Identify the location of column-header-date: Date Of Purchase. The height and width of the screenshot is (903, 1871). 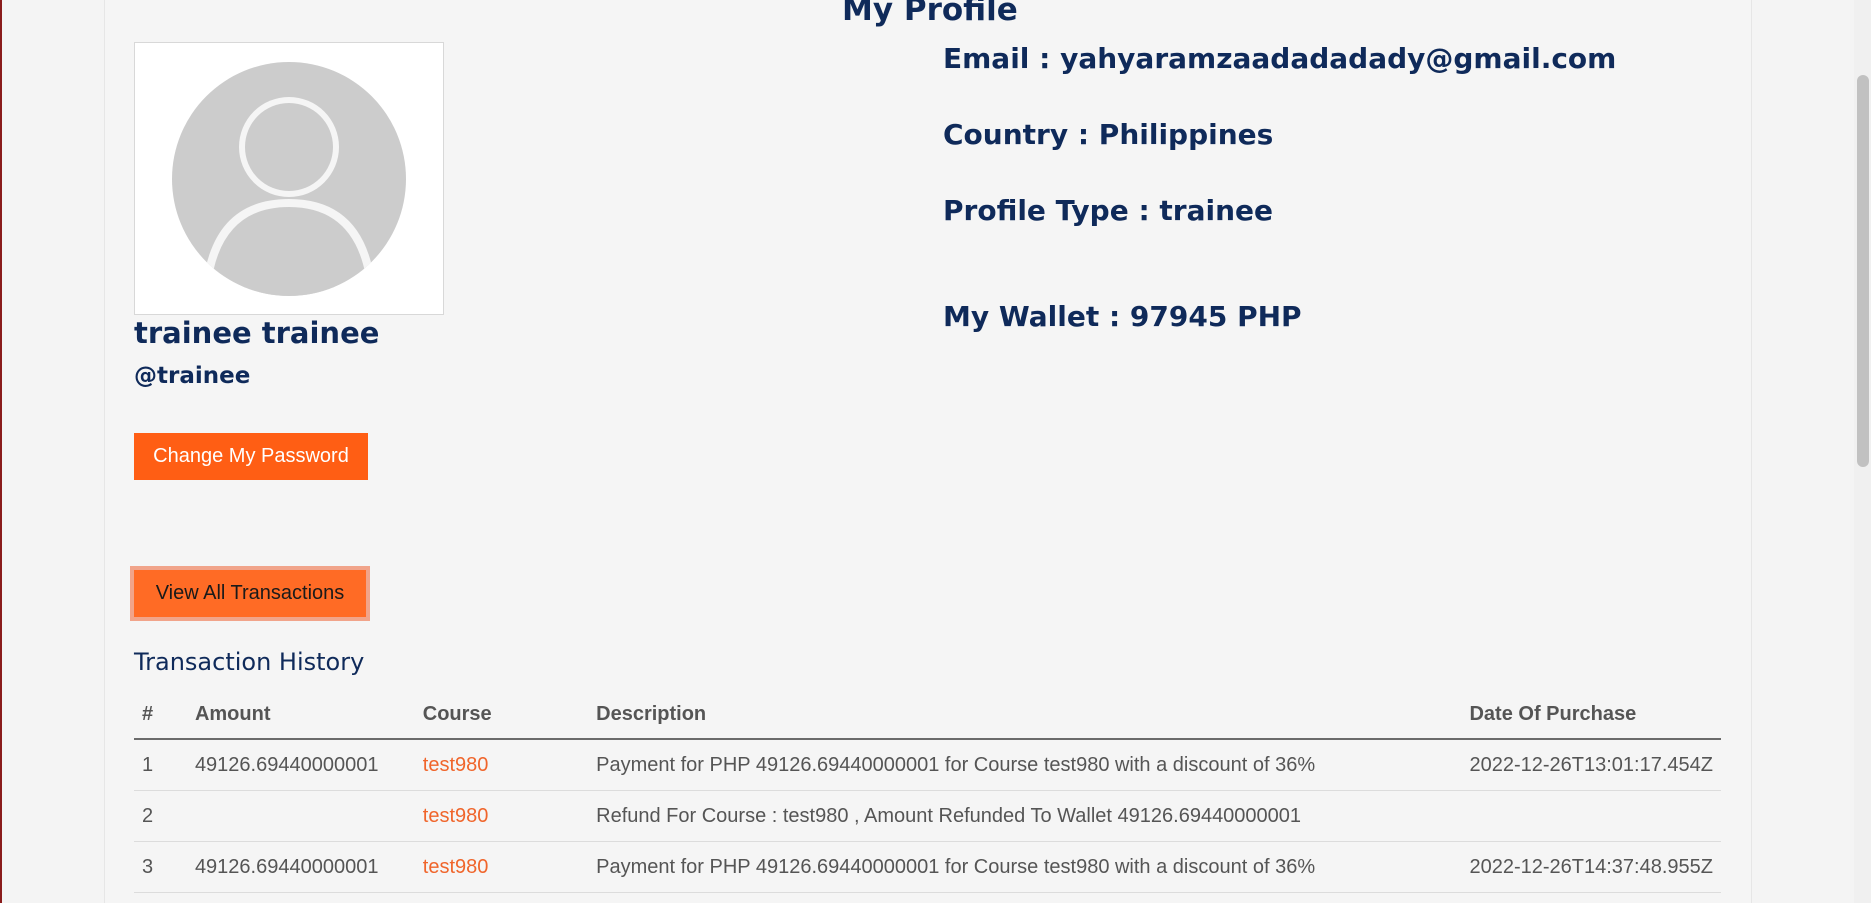
(1591, 715).